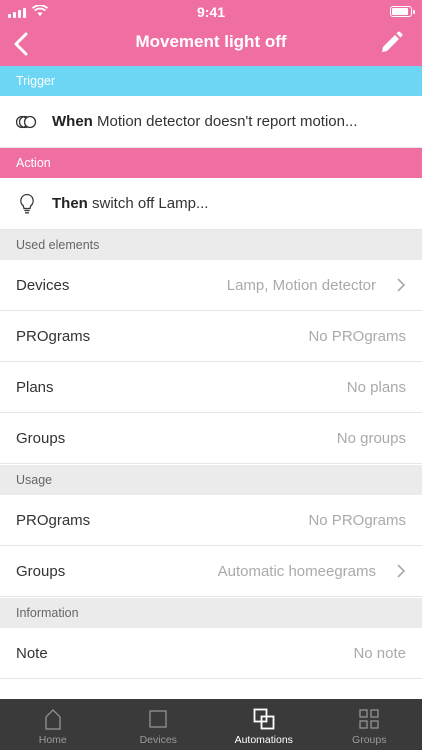 This screenshot has width=422, height=750. I want to click on row-value: Automatic homeegrams, so click(296, 571).